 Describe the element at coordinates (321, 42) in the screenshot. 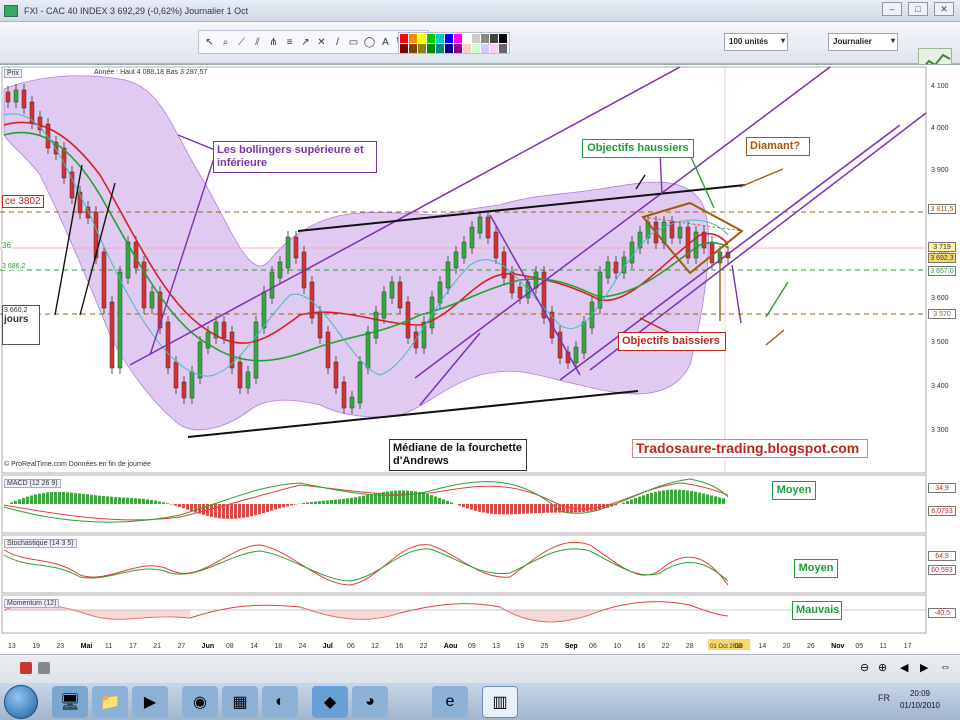

I see `cross-icon: ✕` at that location.